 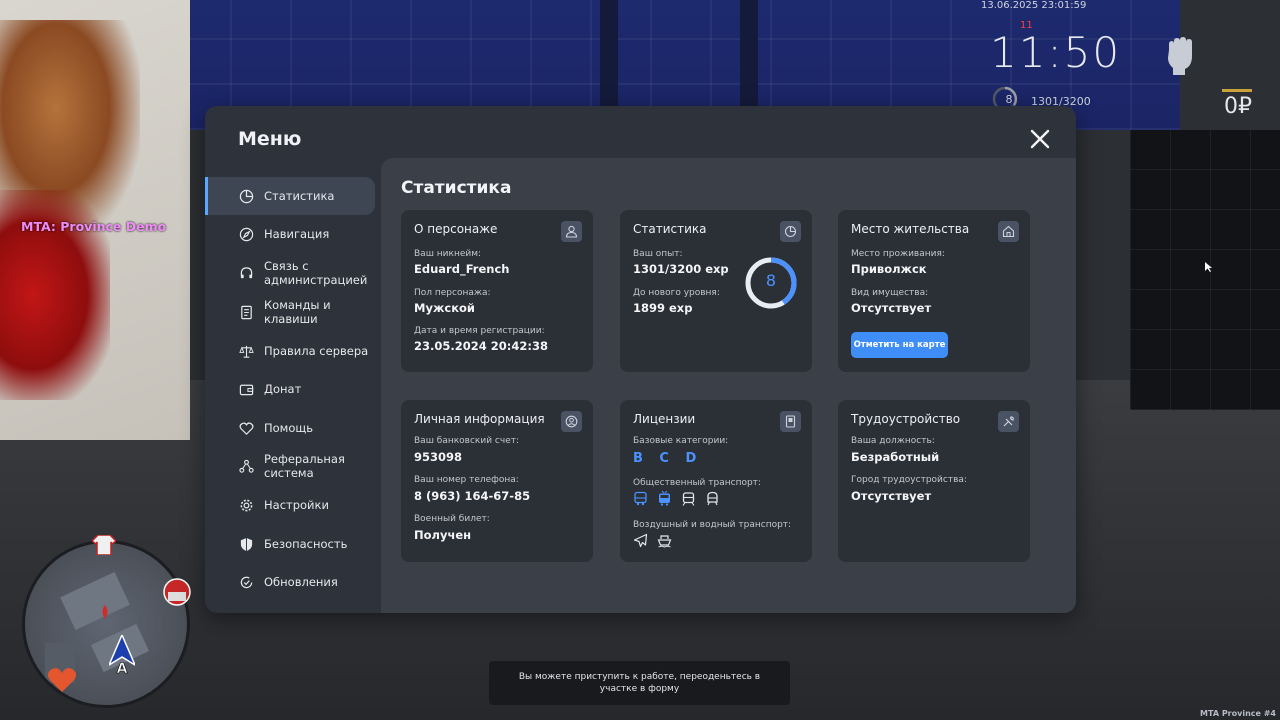 I want to click on registration-value: 23.05.2024 20:42:38, so click(x=481, y=346).